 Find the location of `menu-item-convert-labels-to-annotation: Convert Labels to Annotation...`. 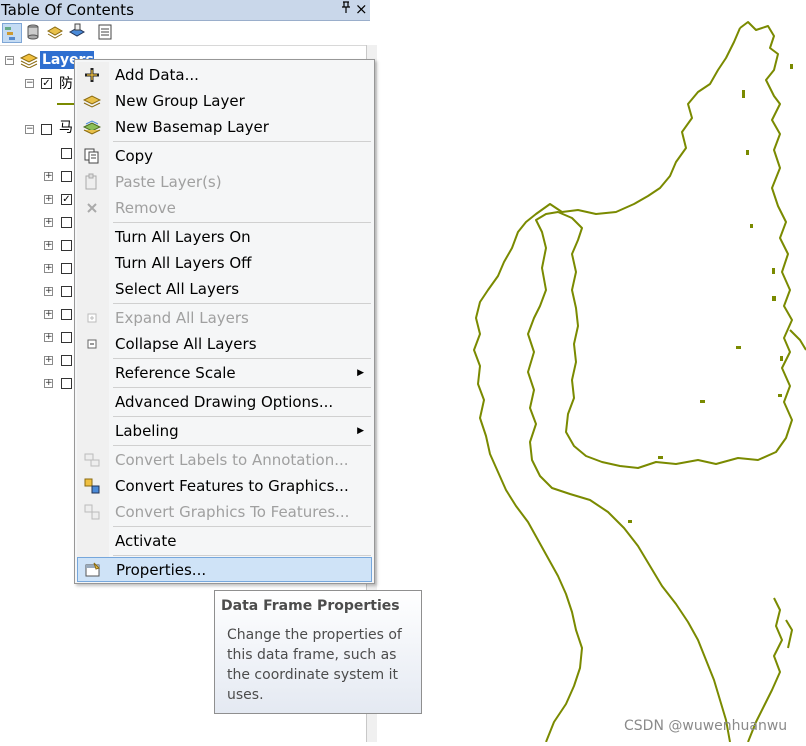

menu-item-convert-labels-to-annotation: Convert Labels to Annotation... is located at coordinates (224, 460).